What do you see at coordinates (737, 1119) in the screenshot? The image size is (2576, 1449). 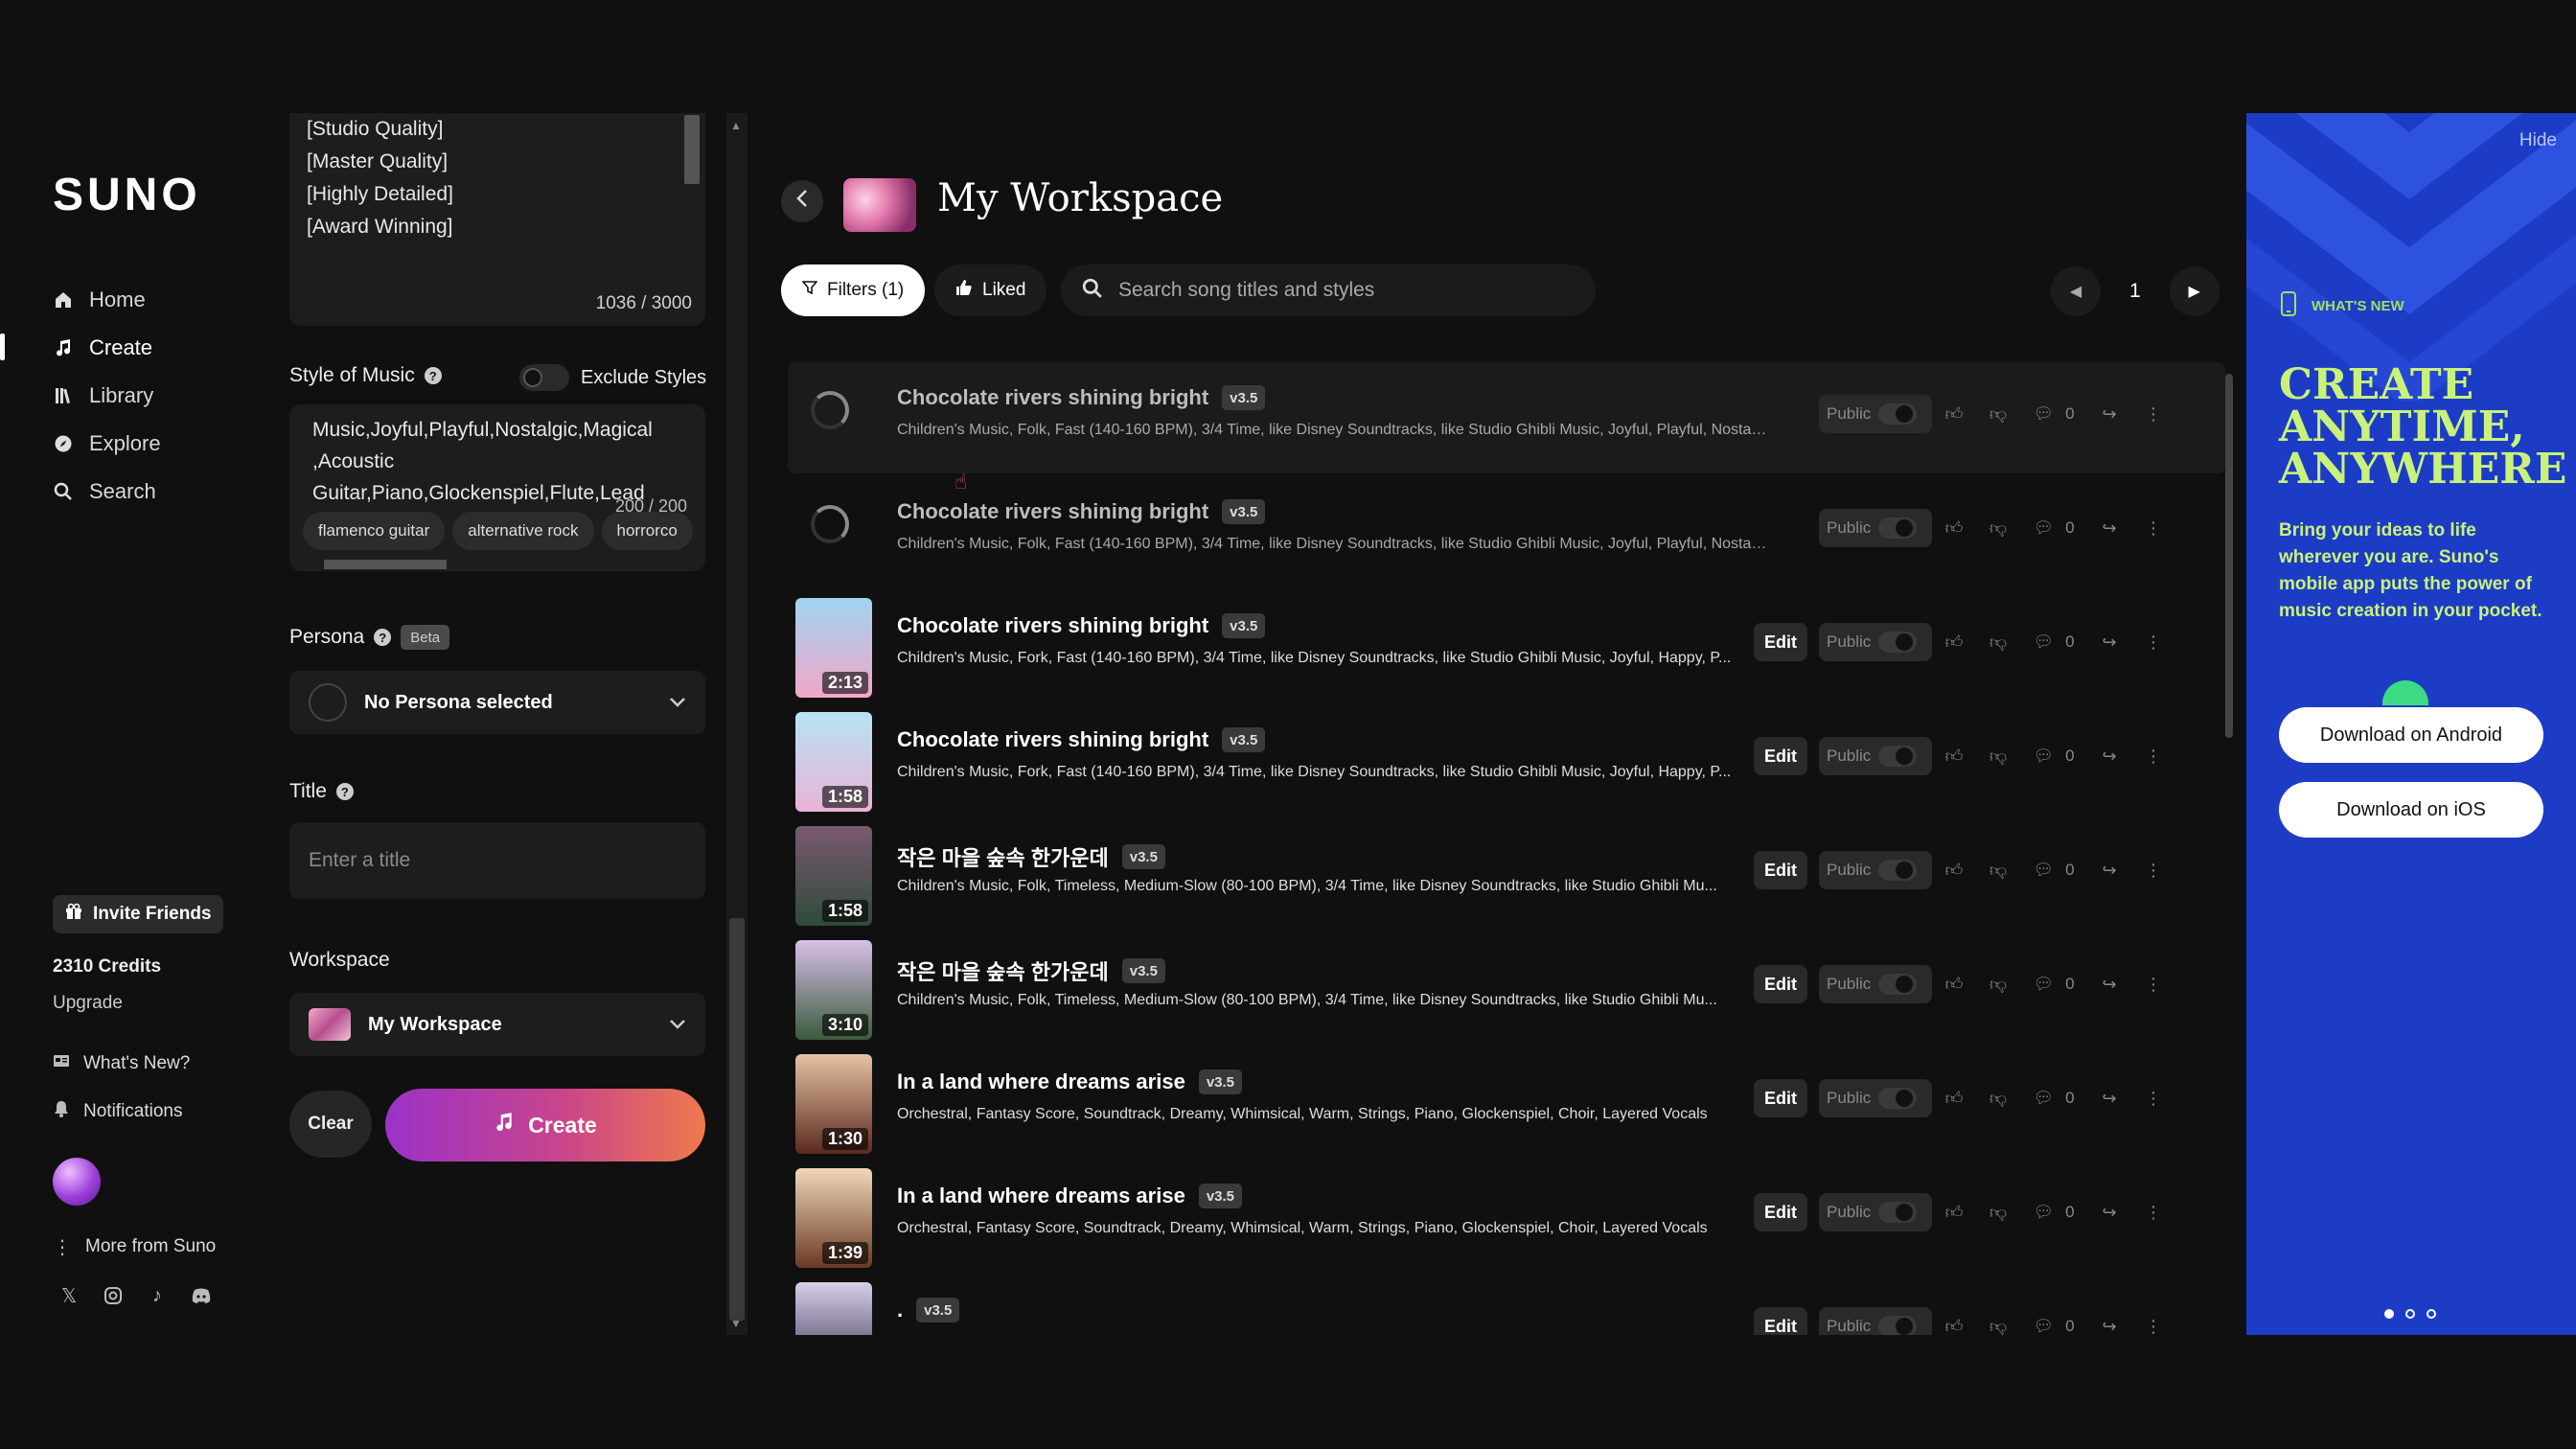 I see `panel-scroll-thumb` at bounding box center [737, 1119].